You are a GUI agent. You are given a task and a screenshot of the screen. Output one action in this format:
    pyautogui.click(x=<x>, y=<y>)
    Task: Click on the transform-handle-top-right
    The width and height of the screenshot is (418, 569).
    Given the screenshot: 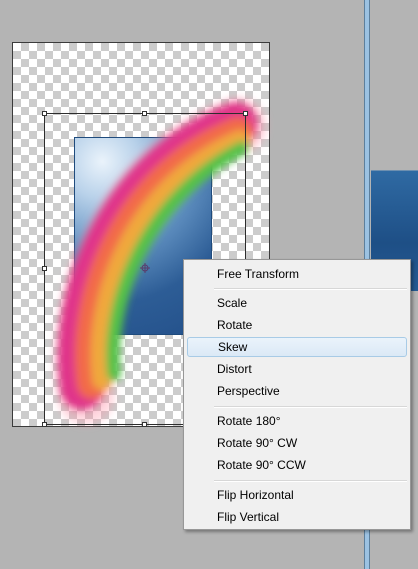 What is the action you would take?
    pyautogui.click(x=245, y=113)
    